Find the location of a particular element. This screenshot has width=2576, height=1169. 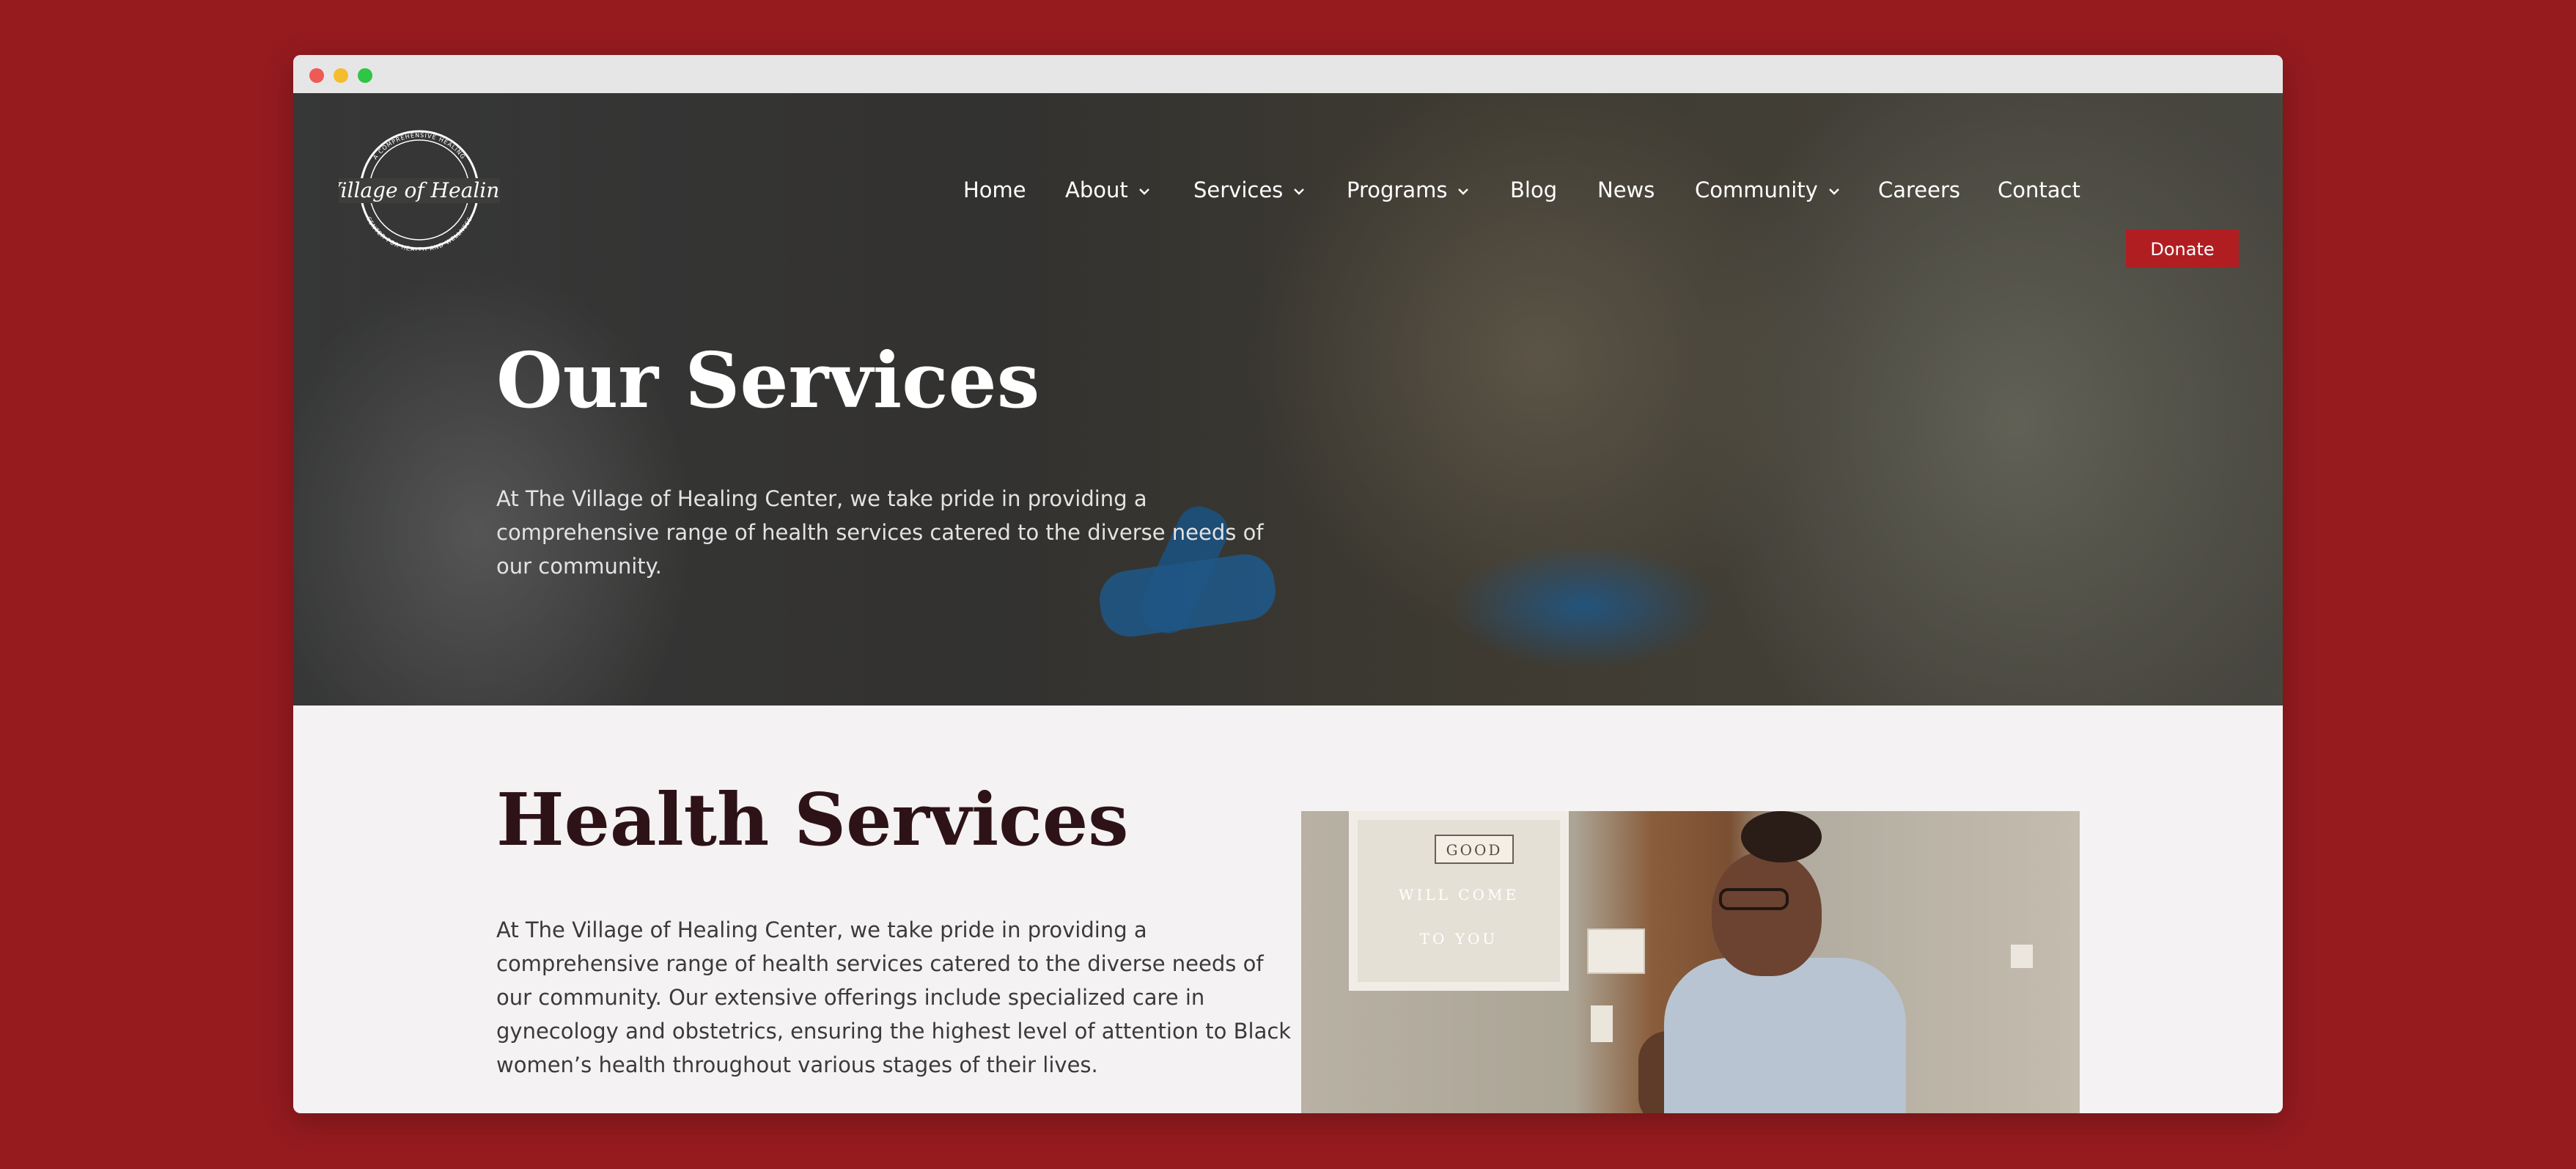

nav-community: Community is located at coordinates (1768, 190).